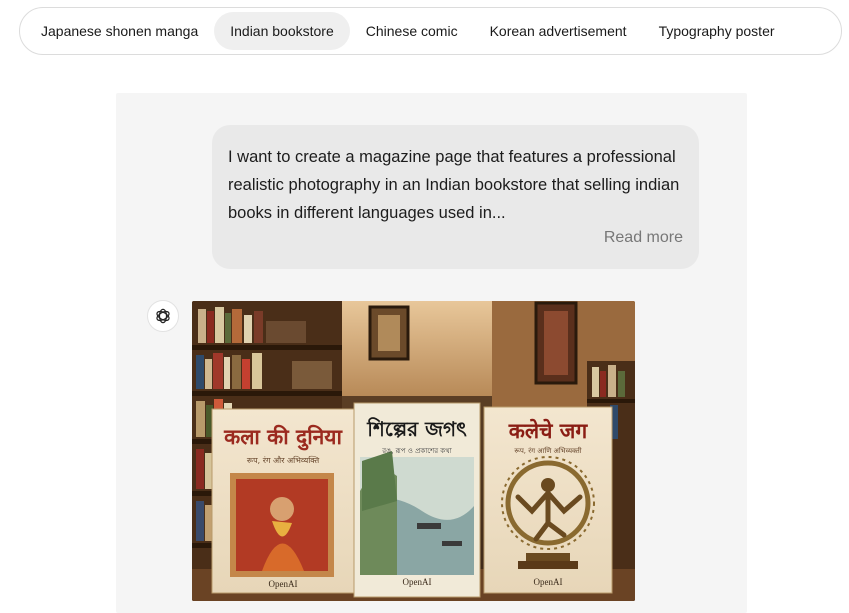 This screenshot has width=849, height=613. I want to click on read-more-link: Read more, so click(643, 238).